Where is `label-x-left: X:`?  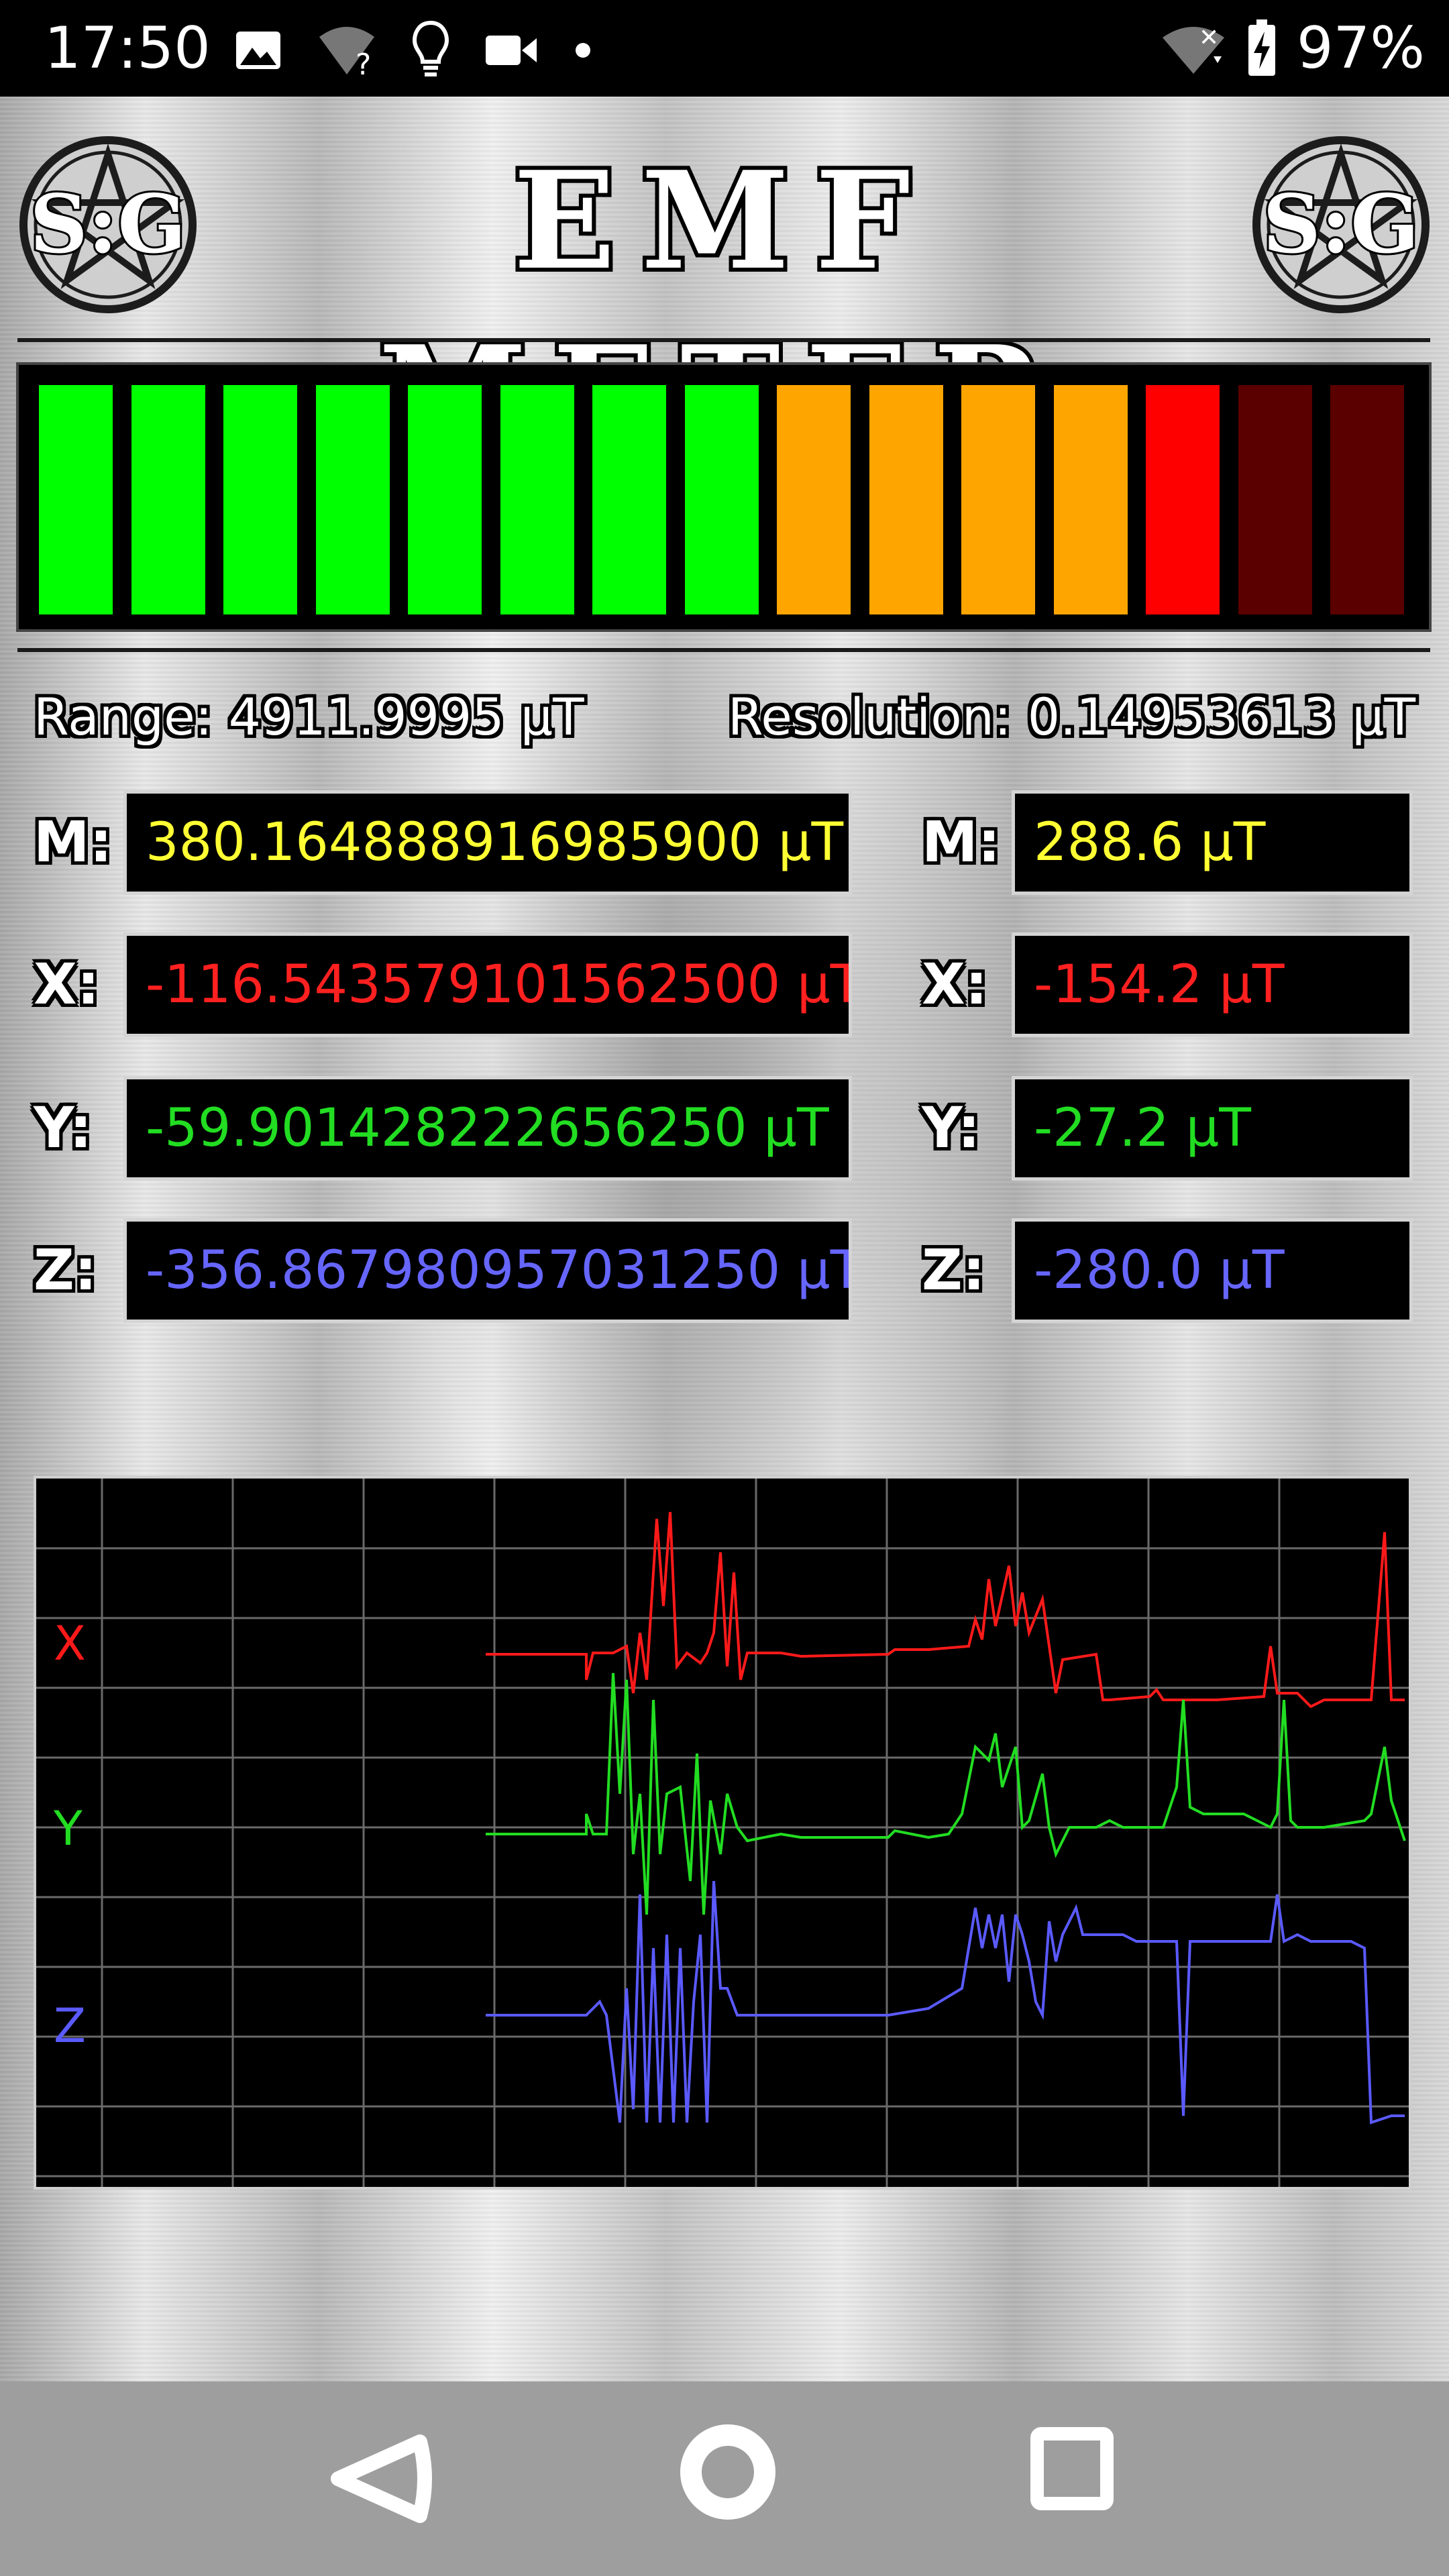
label-x-left: X: is located at coordinates (67, 984).